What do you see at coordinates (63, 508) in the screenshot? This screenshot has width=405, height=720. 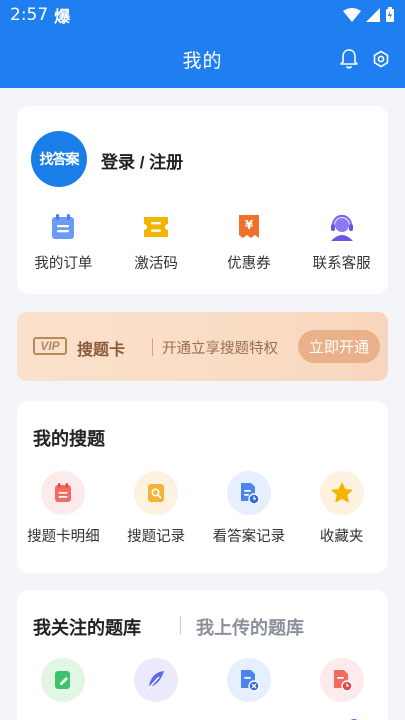 I see `search-card-detail-button: 搜题卡明细` at bounding box center [63, 508].